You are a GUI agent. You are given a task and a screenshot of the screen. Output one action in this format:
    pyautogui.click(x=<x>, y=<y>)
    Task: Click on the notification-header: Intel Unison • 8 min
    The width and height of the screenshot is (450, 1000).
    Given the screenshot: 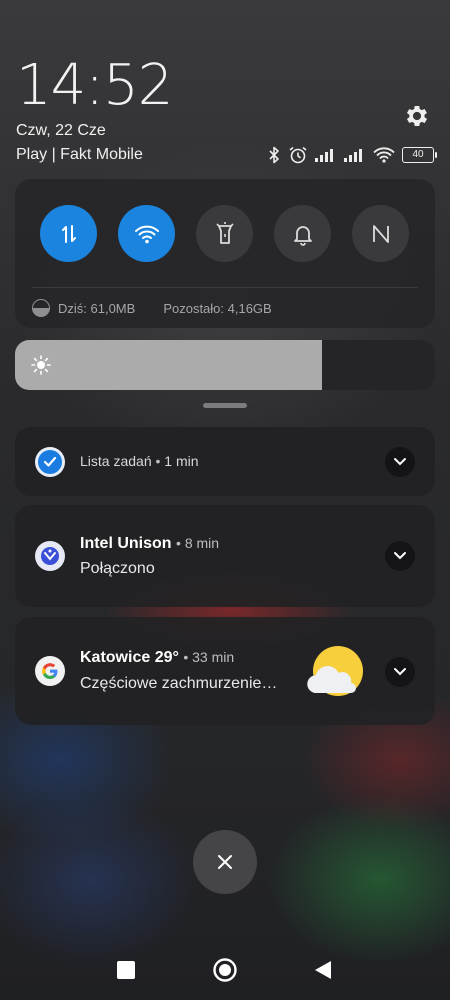 What is the action you would take?
    pyautogui.click(x=150, y=543)
    